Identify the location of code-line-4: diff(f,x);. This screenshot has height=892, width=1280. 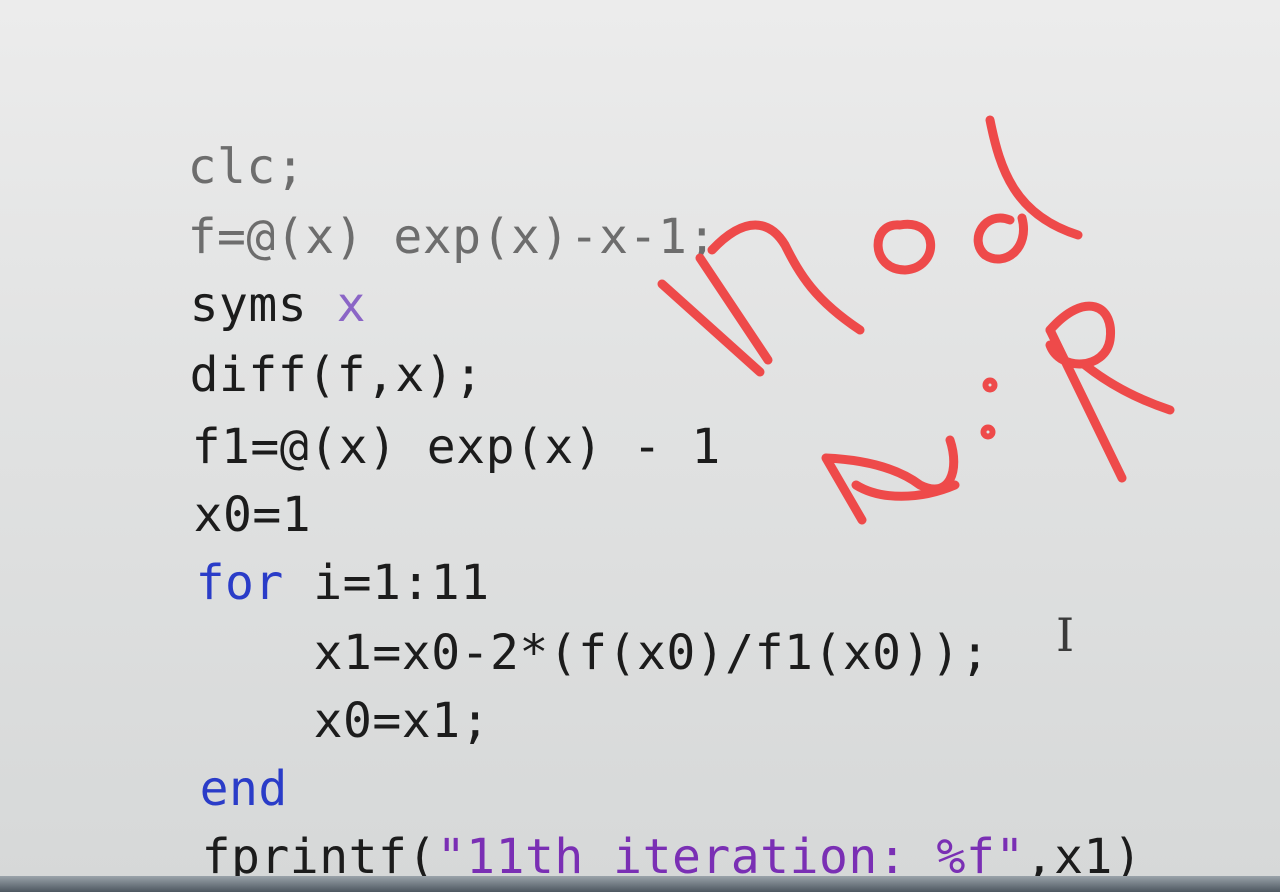
(278, 336).